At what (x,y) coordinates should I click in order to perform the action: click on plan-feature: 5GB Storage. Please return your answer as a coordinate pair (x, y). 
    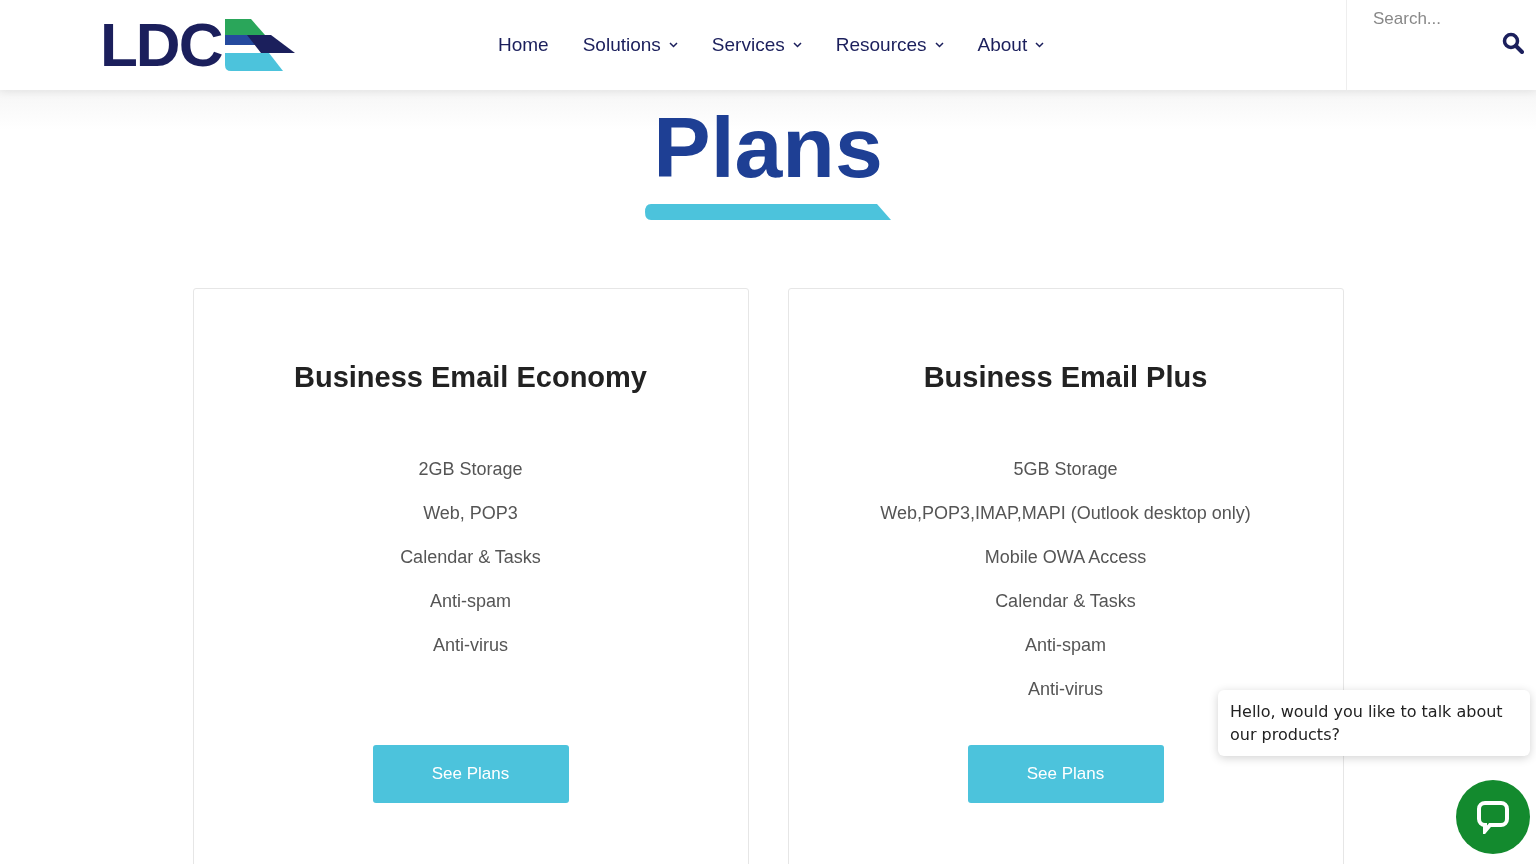
    Looking at the image, I should click on (1065, 469).